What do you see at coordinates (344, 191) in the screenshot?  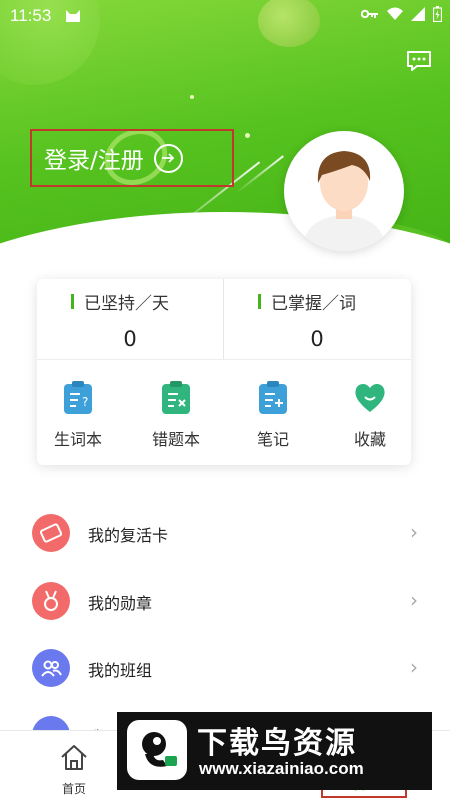 I see `user-avatar-icon` at bounding box center [344, 191].